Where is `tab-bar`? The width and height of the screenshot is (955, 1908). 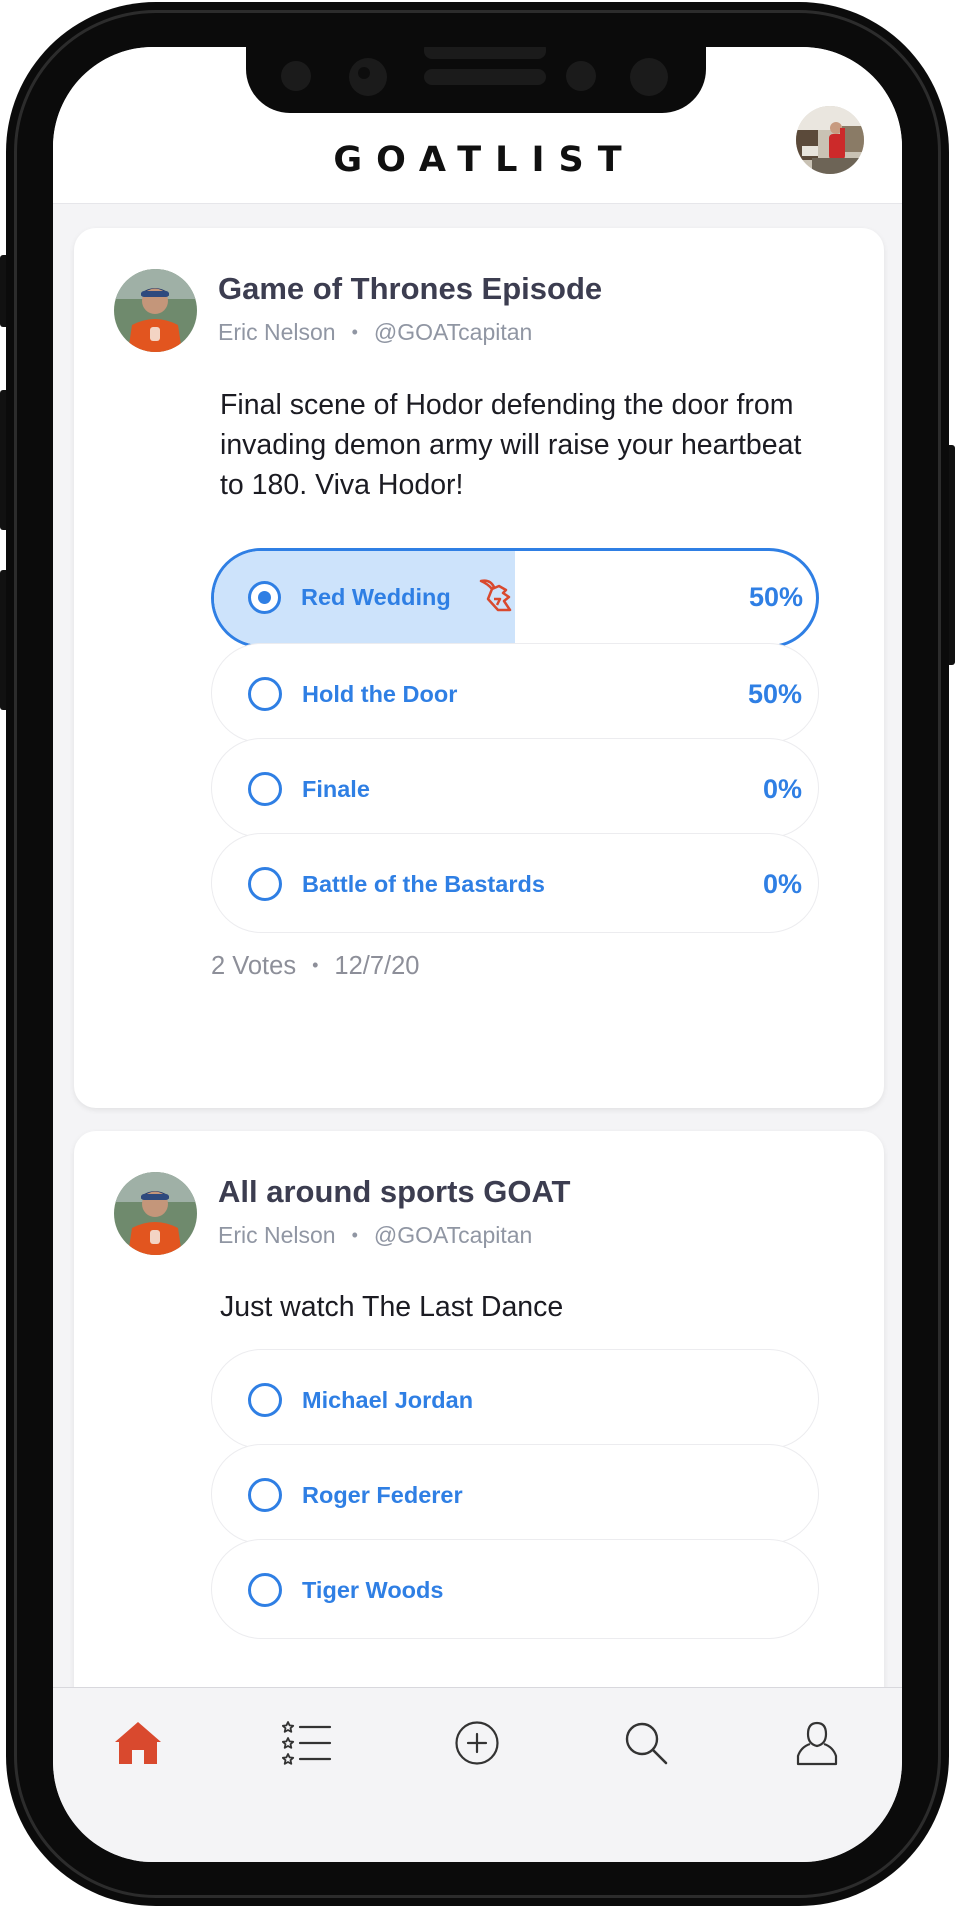
tab-bar is located at coordinates (477, 1774).